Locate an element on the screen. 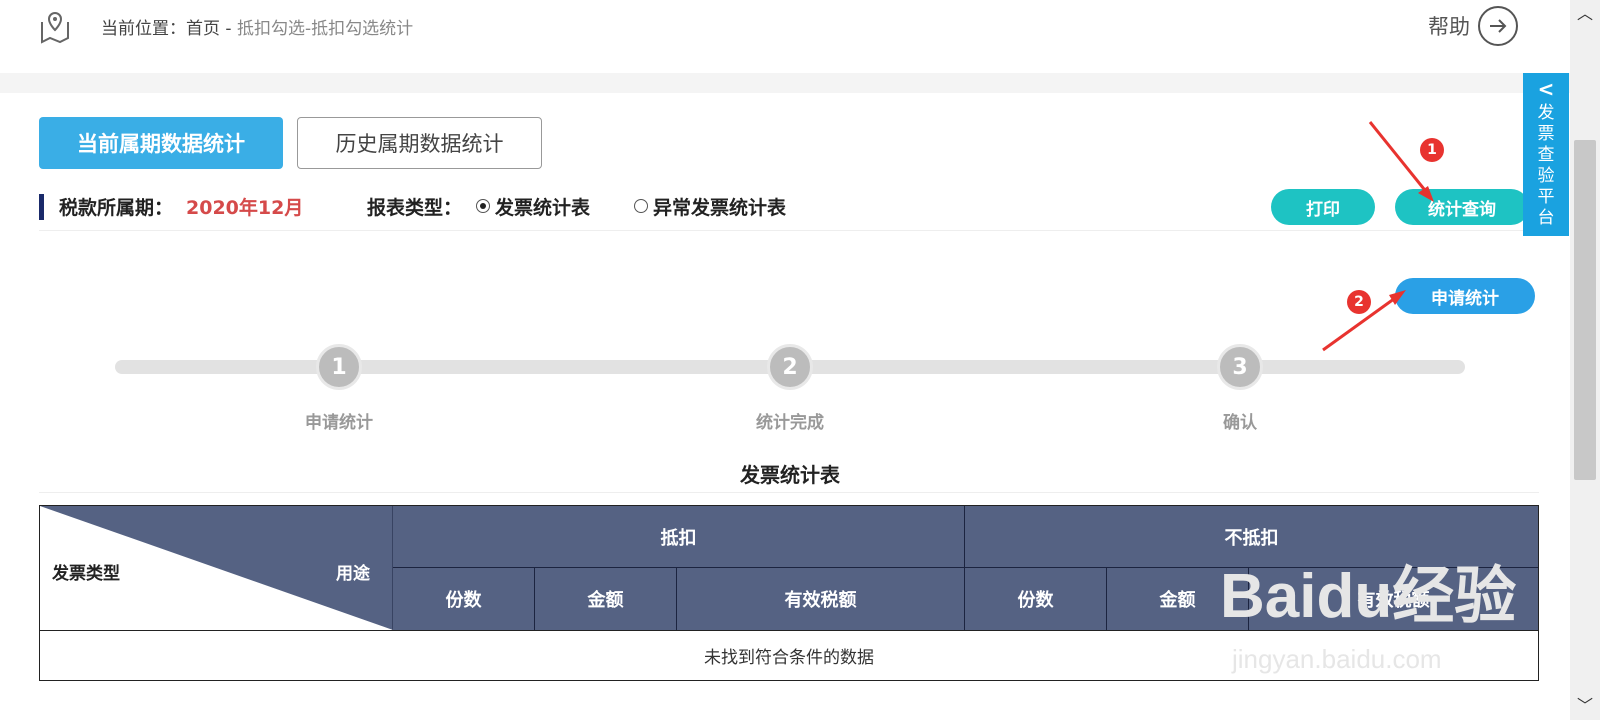 The height and width of the screenshot is (720, 1600). scroll-thumb is located at coordinates (1585, 310).